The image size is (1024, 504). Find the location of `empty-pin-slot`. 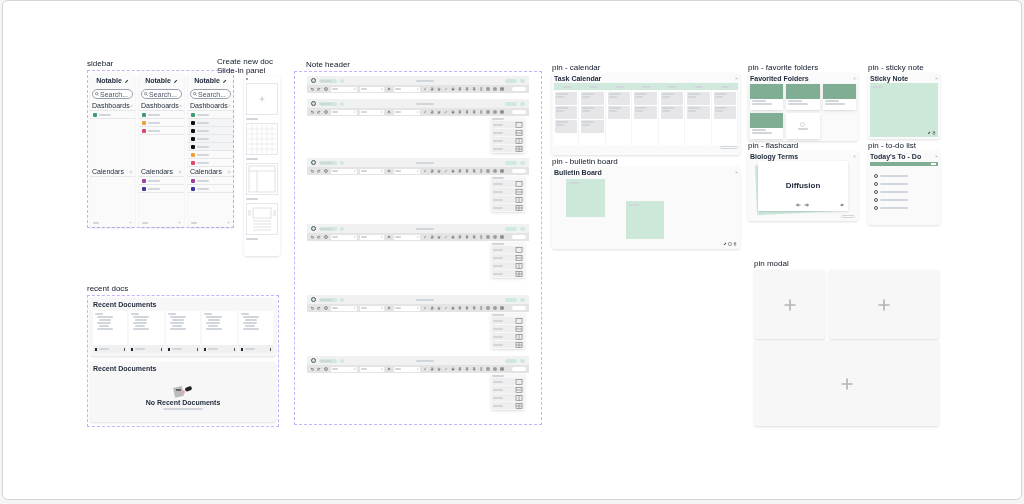

empty-pin-slot is located at coordinates (846, 383).